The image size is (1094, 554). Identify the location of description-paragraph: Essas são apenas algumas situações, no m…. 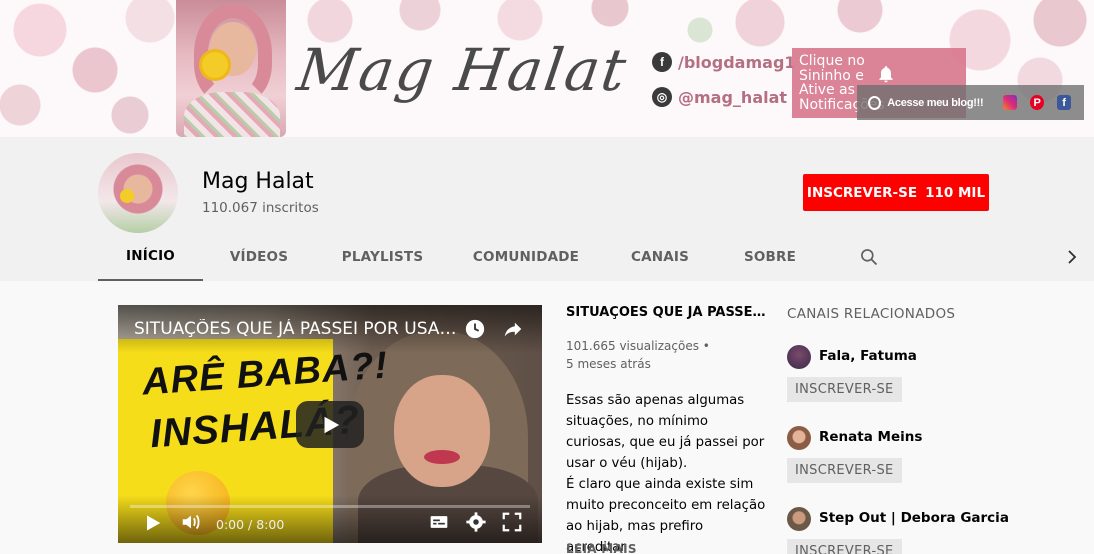
(665, 432).